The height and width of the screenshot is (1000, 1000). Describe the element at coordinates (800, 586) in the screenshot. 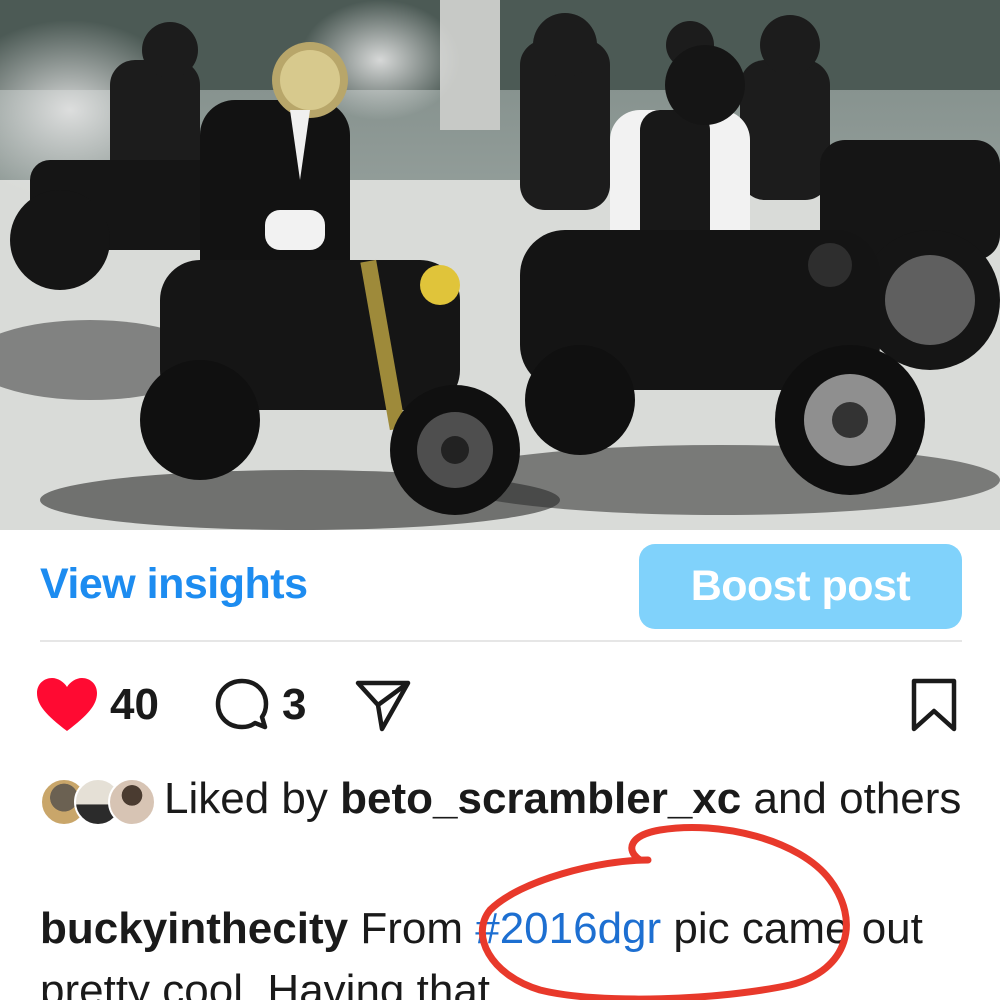

I see `boost-post-button: Boost post` at that location.